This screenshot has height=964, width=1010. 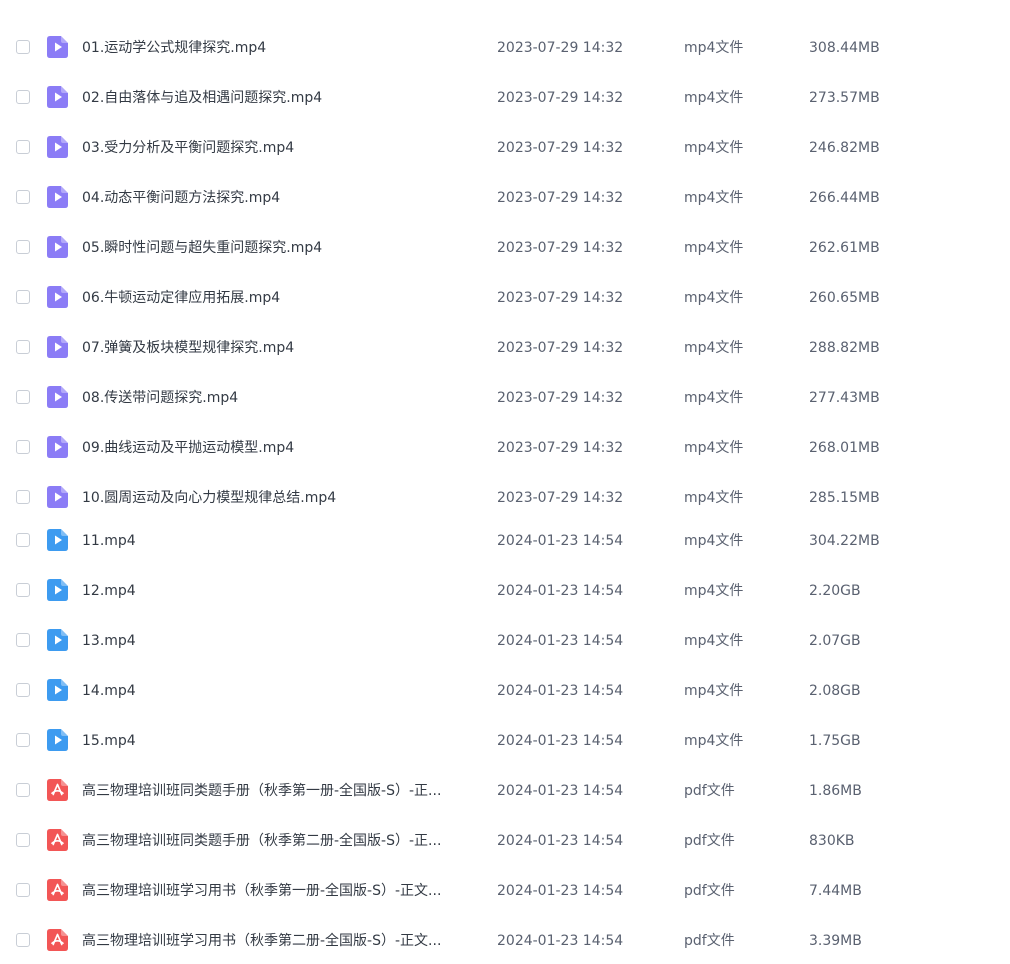 I want to click on file-name: 13.mp4, so click(x=109, y=641).